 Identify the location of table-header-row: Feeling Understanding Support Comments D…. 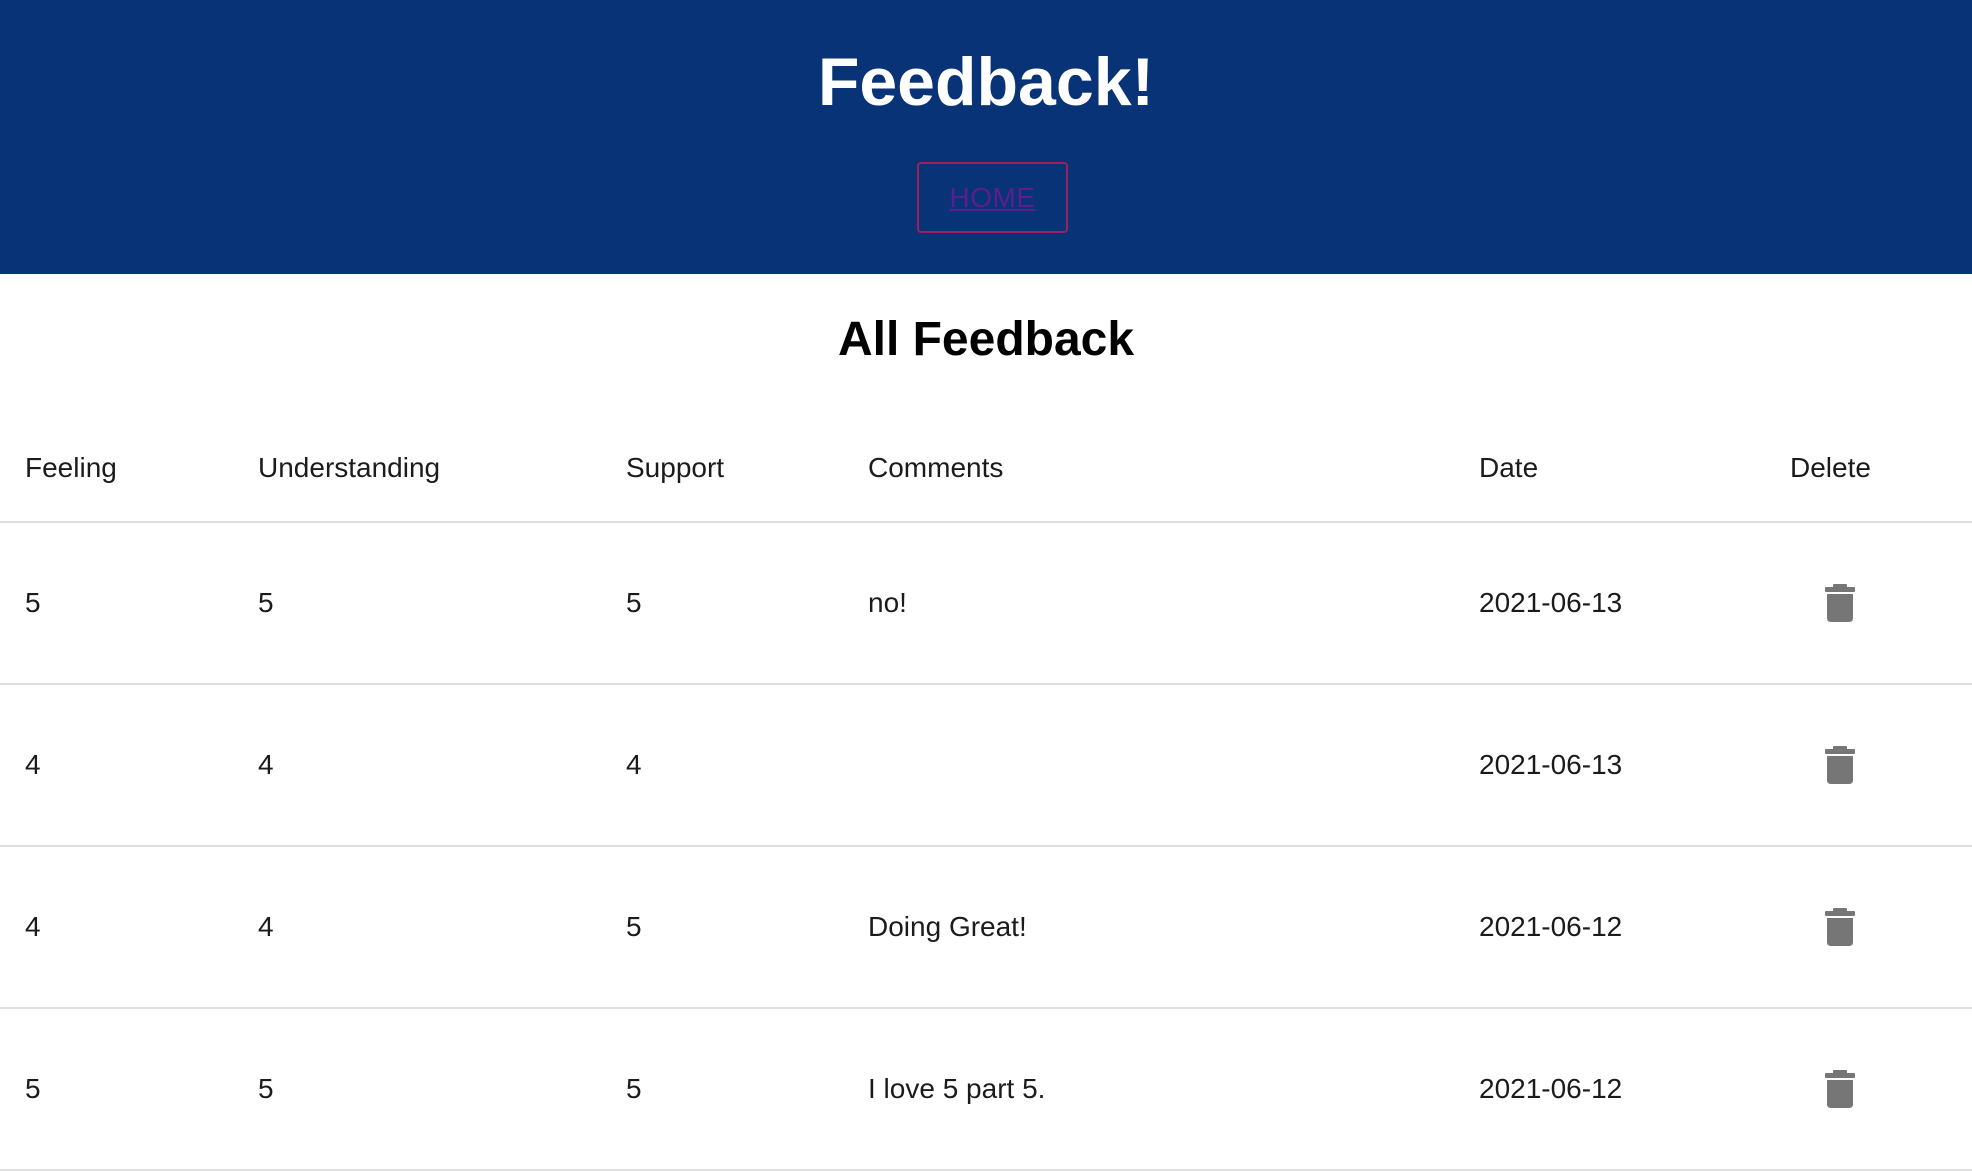
(986, 469).